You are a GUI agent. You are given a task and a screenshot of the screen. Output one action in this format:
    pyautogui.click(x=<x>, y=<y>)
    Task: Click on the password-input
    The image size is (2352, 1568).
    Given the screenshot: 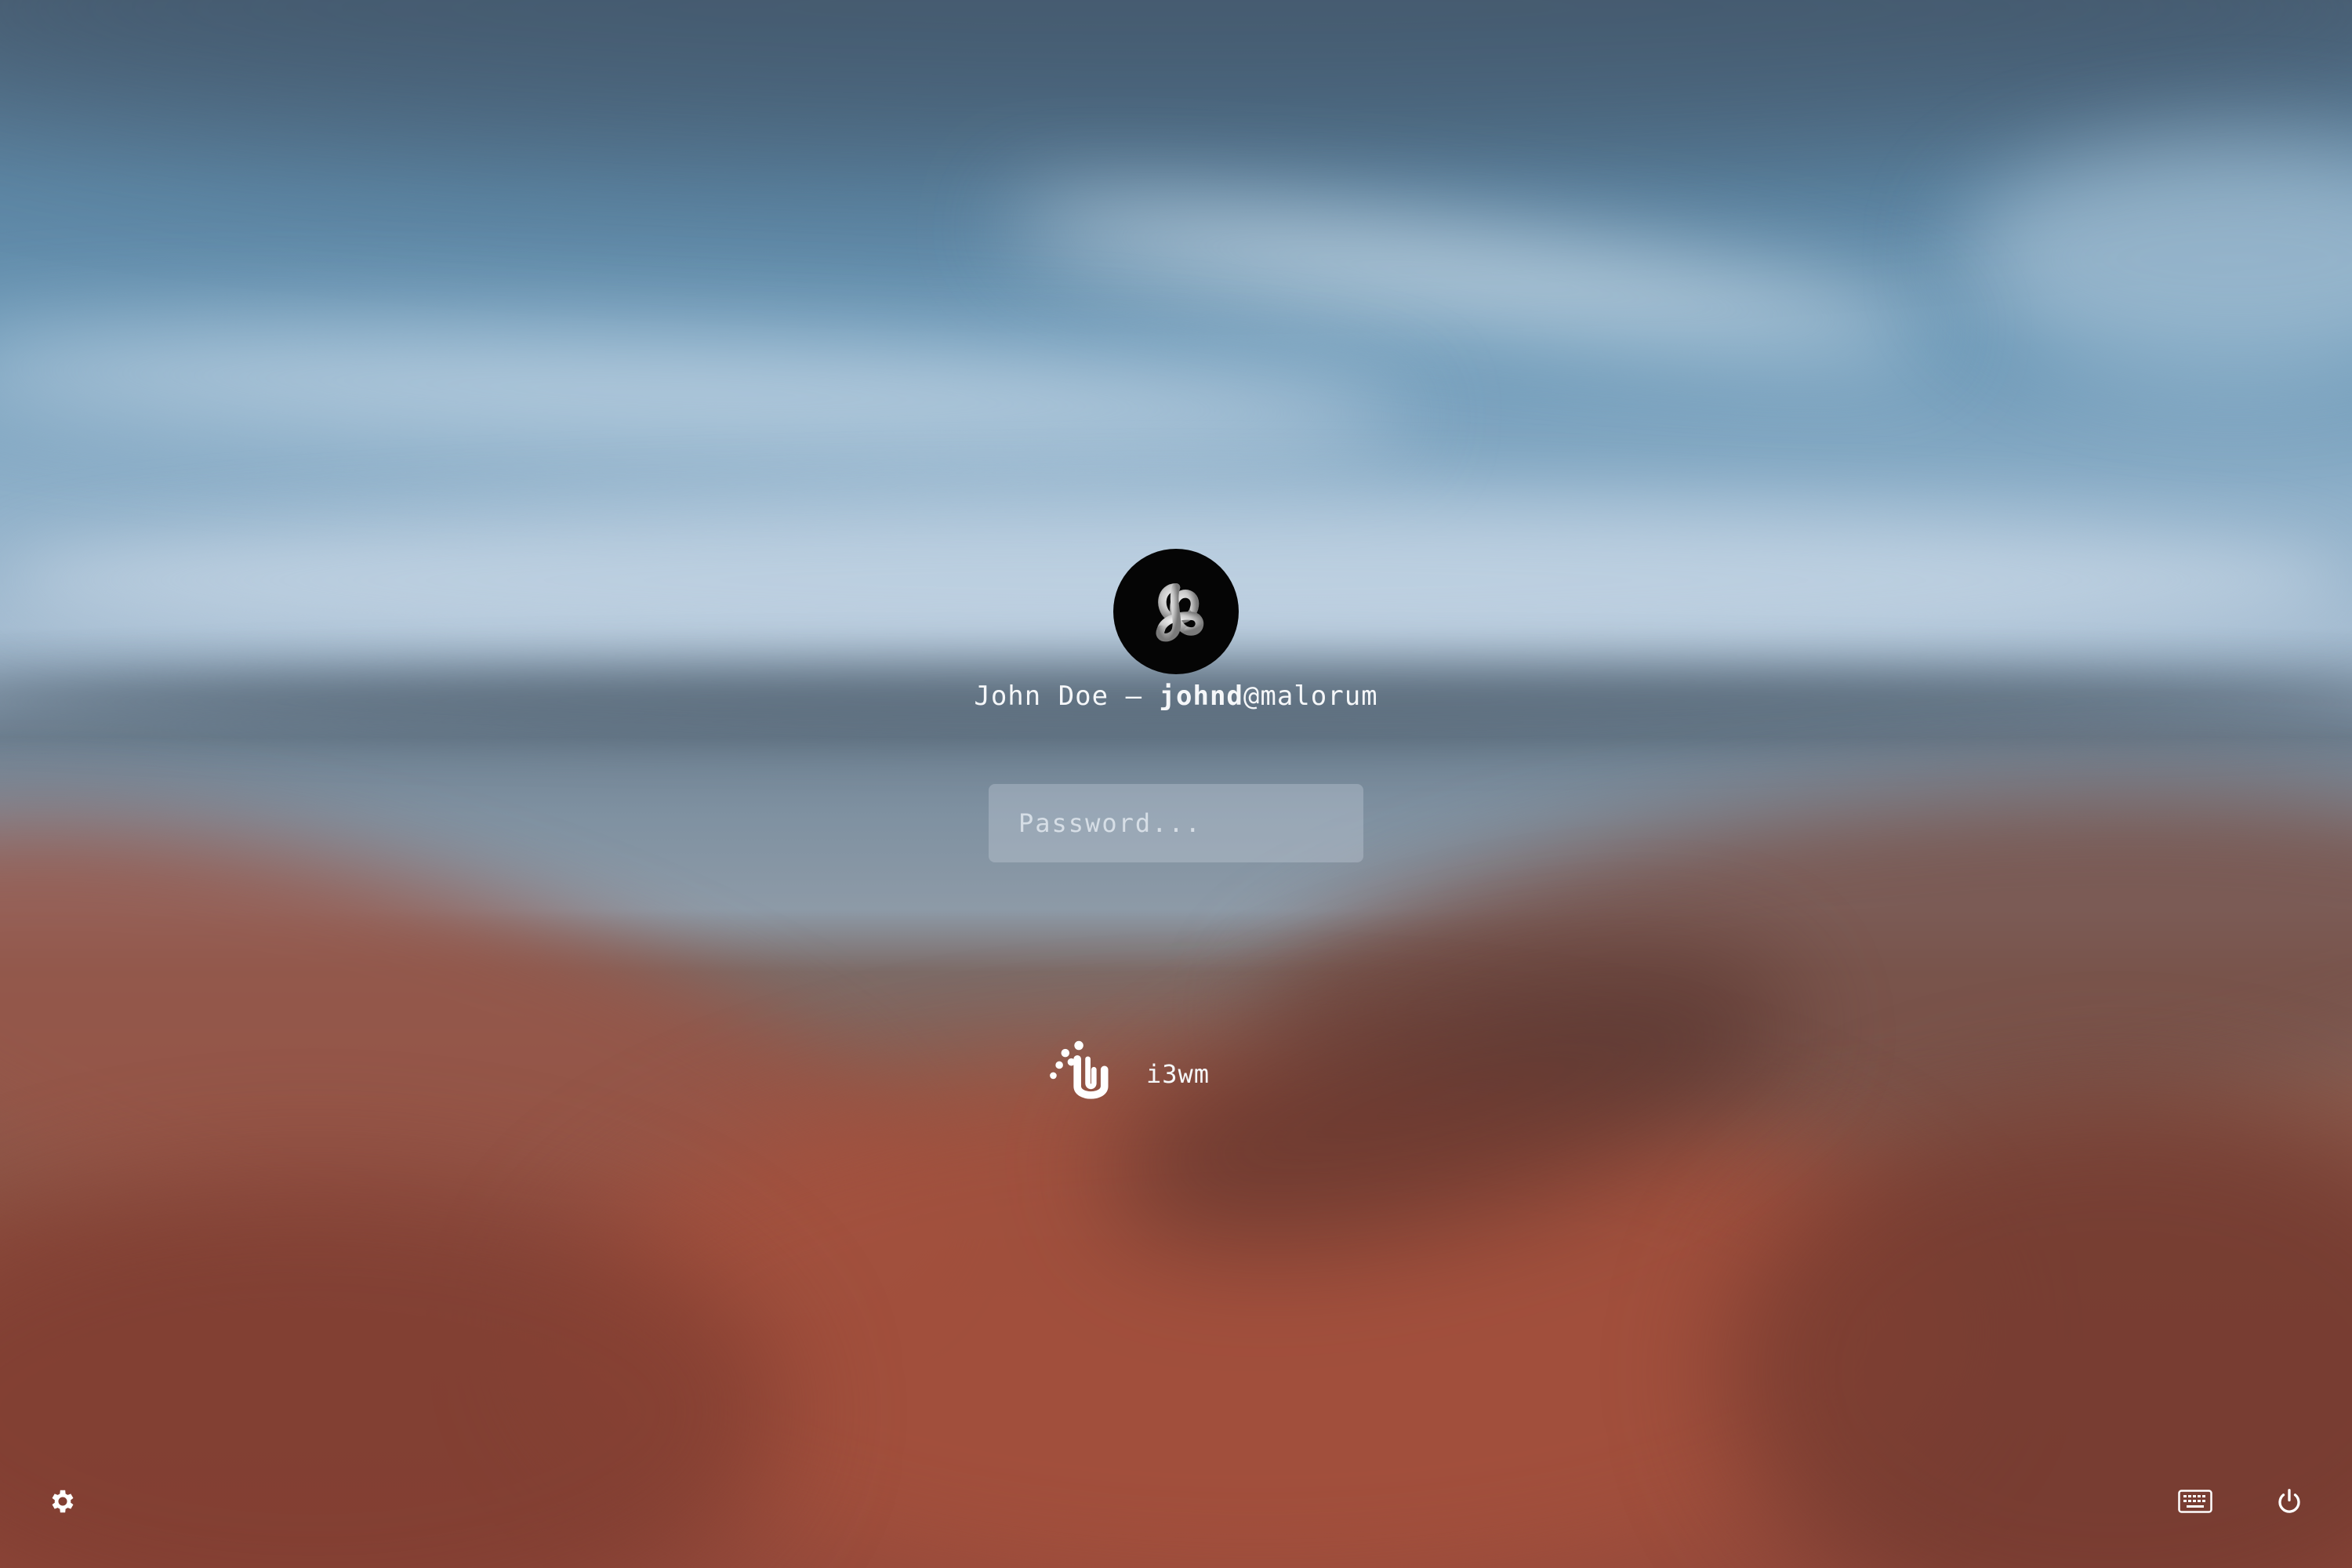 What is the action you would take?
    pyautogui.click(x=1176, y=823)
    